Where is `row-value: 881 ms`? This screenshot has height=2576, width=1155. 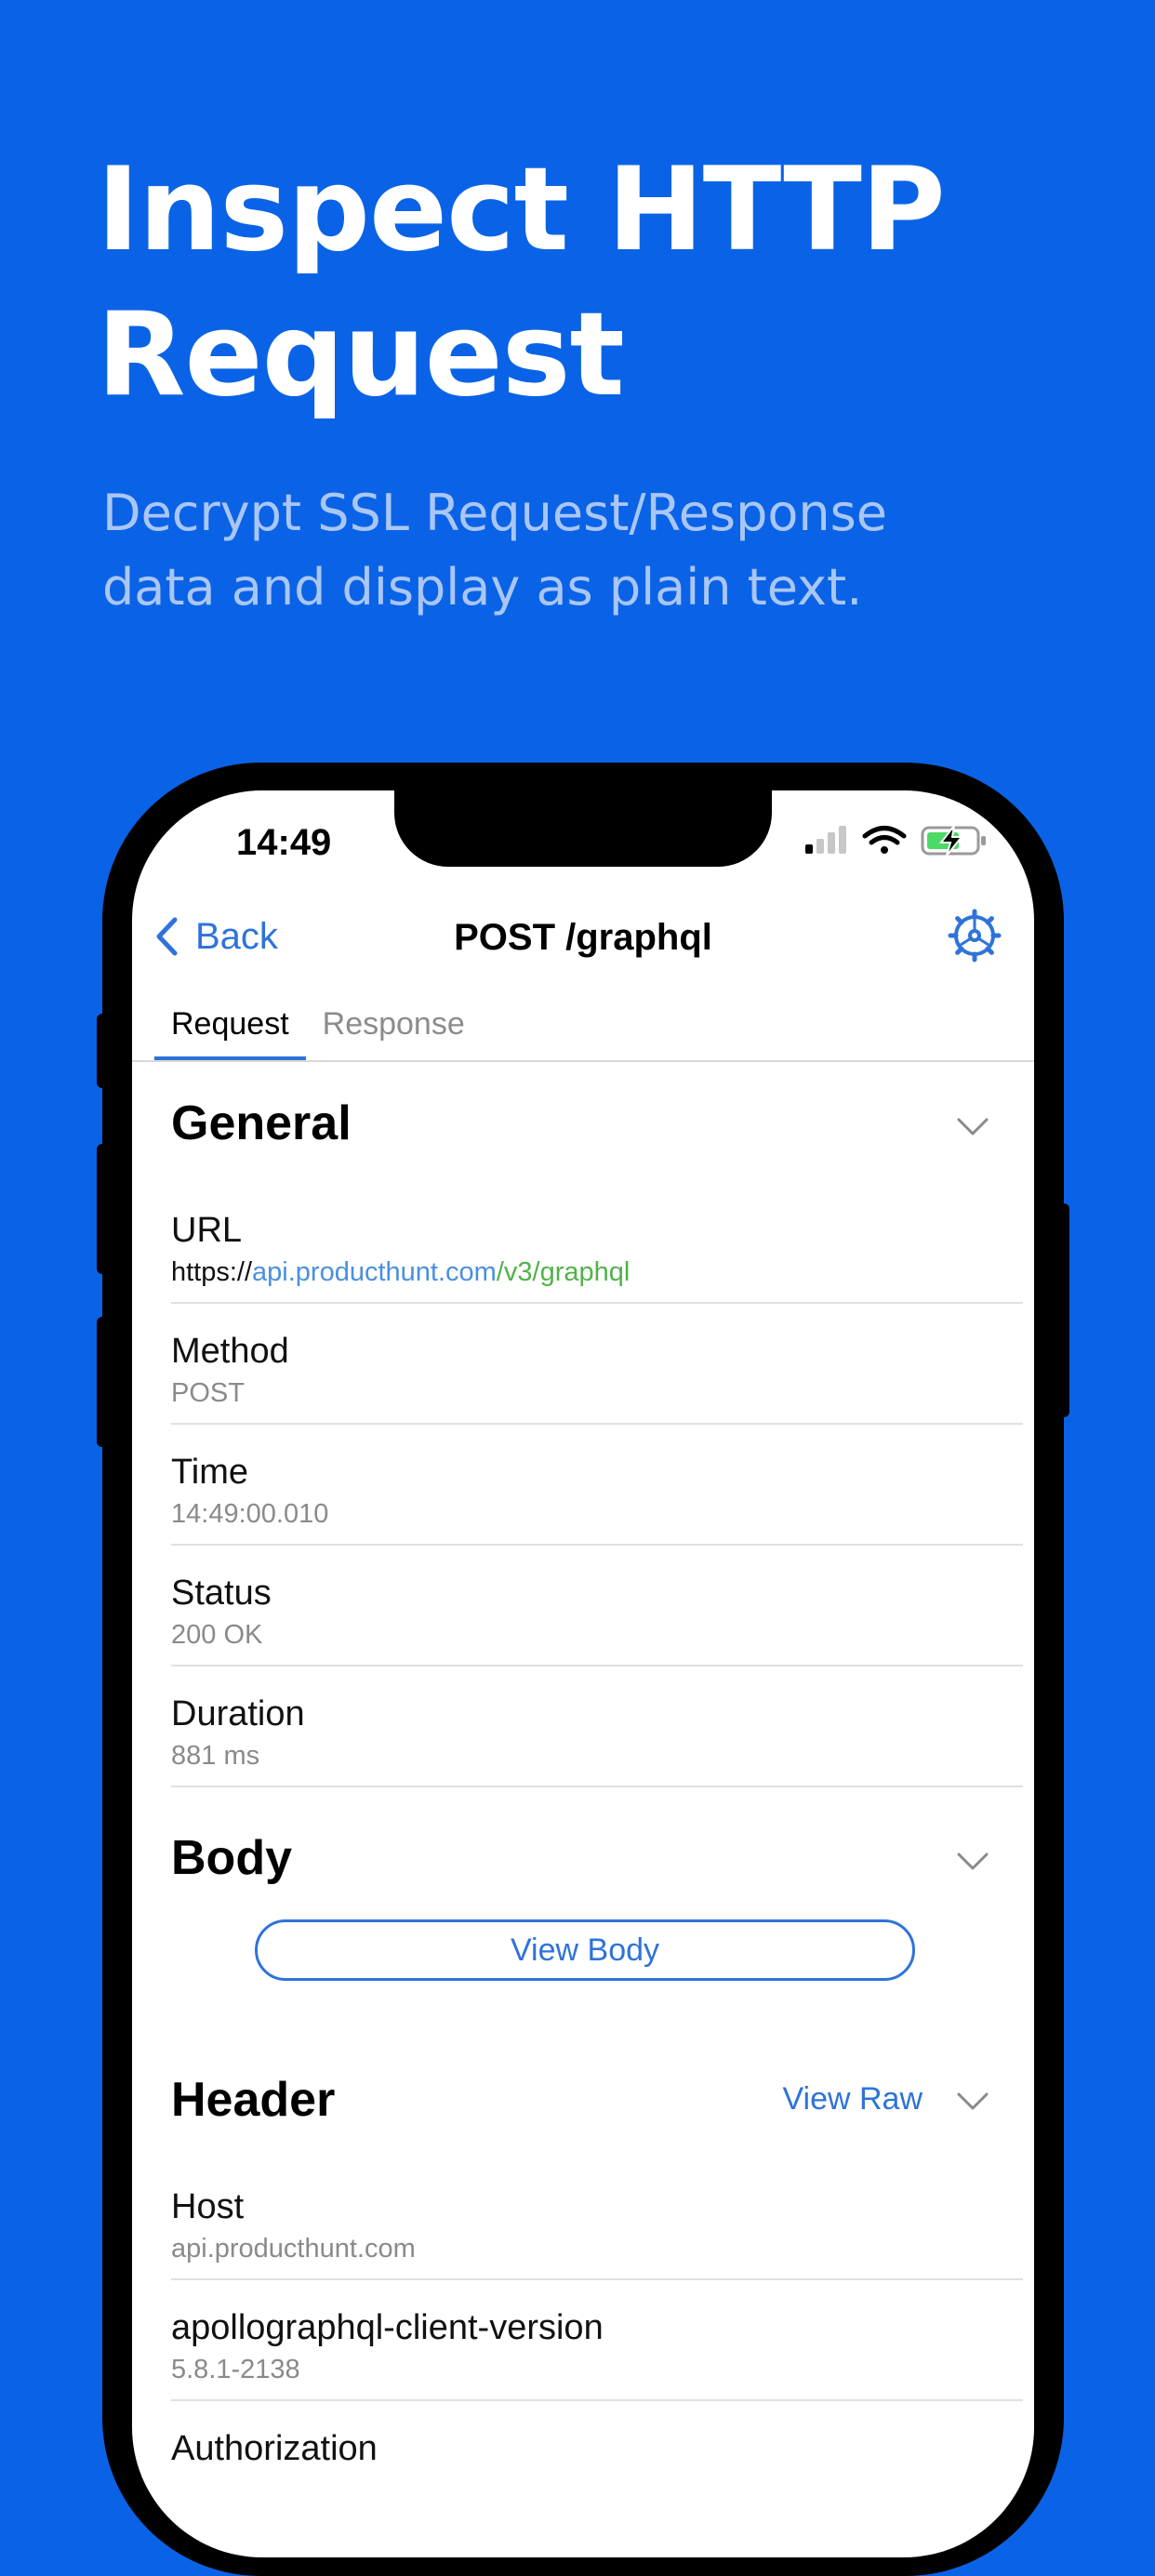 row-value: 881 ms is located at coordinates (215, 1756).